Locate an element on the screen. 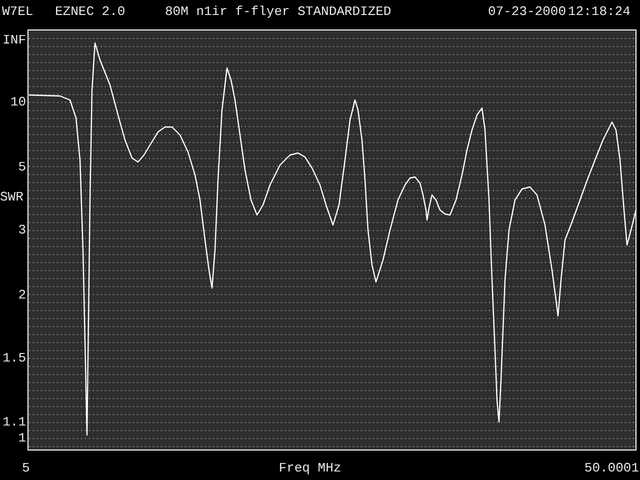  x-axis-label: Freq MHz is located at coordinates (310, 468).